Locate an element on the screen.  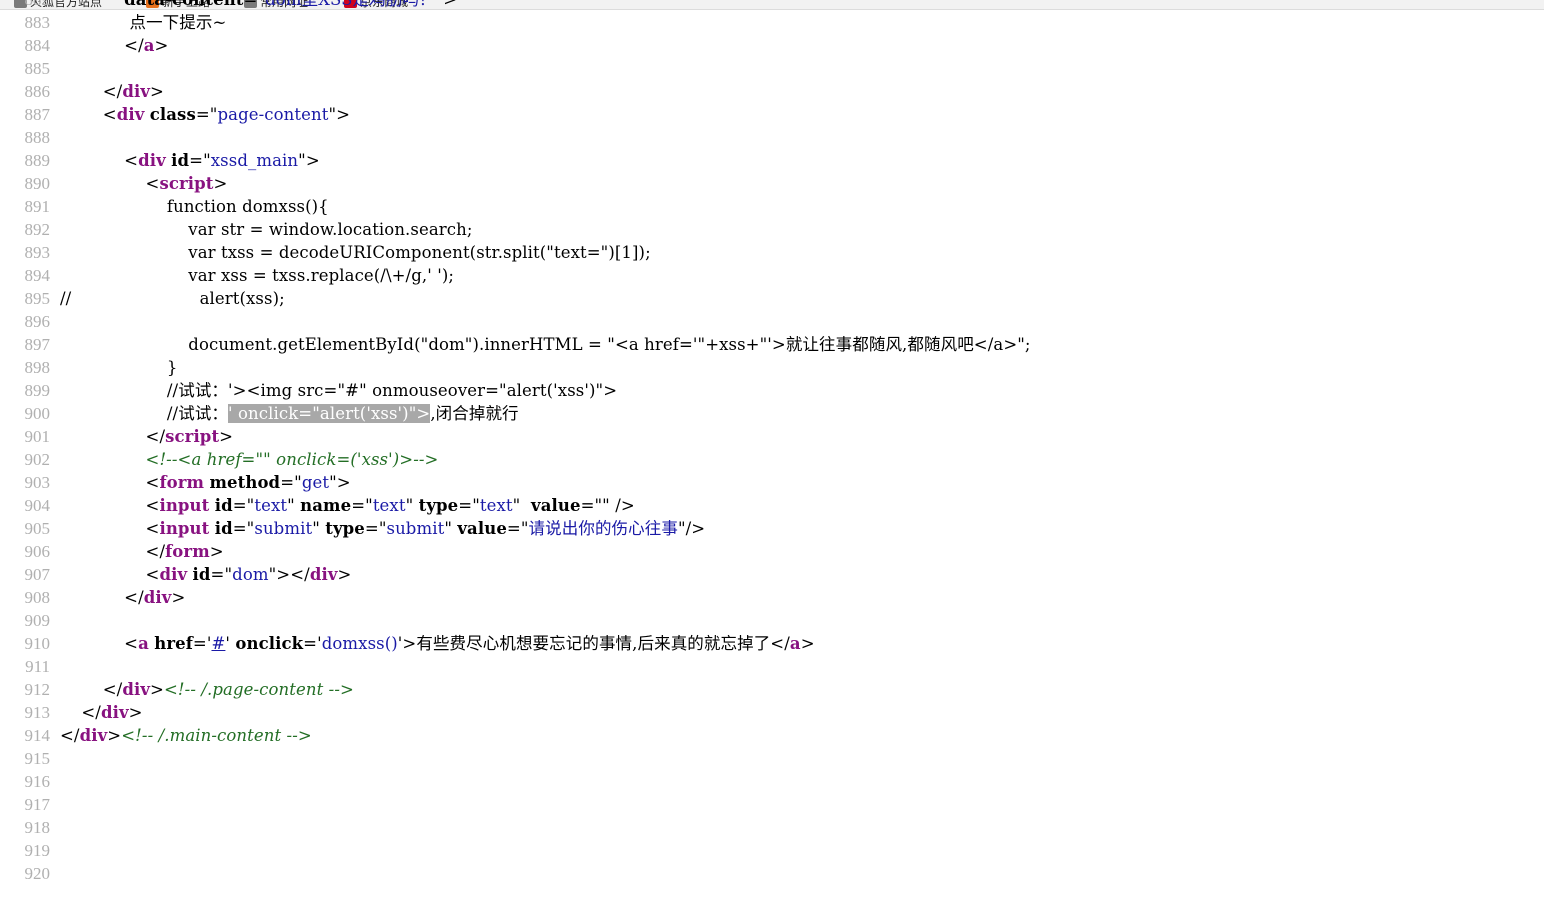
source-link: # is located at coordinates (218, 643).